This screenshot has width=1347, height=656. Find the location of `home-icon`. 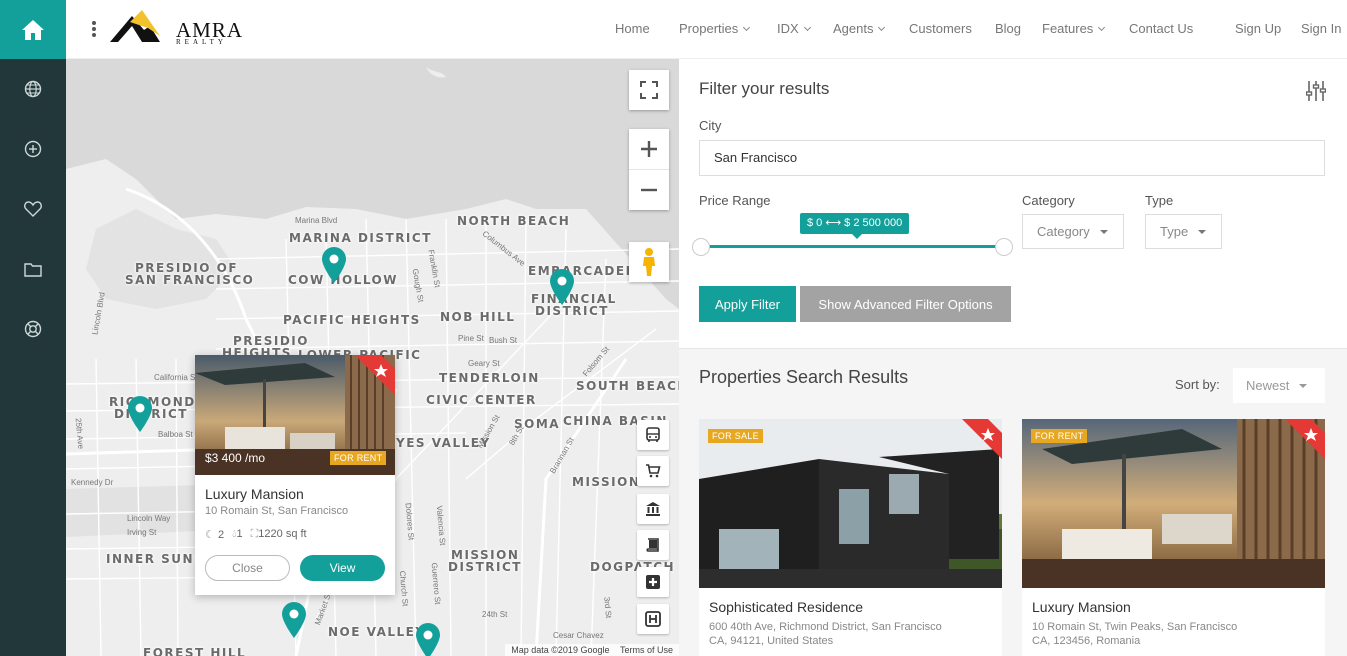

home-icon is located at coordinates (33, 29).